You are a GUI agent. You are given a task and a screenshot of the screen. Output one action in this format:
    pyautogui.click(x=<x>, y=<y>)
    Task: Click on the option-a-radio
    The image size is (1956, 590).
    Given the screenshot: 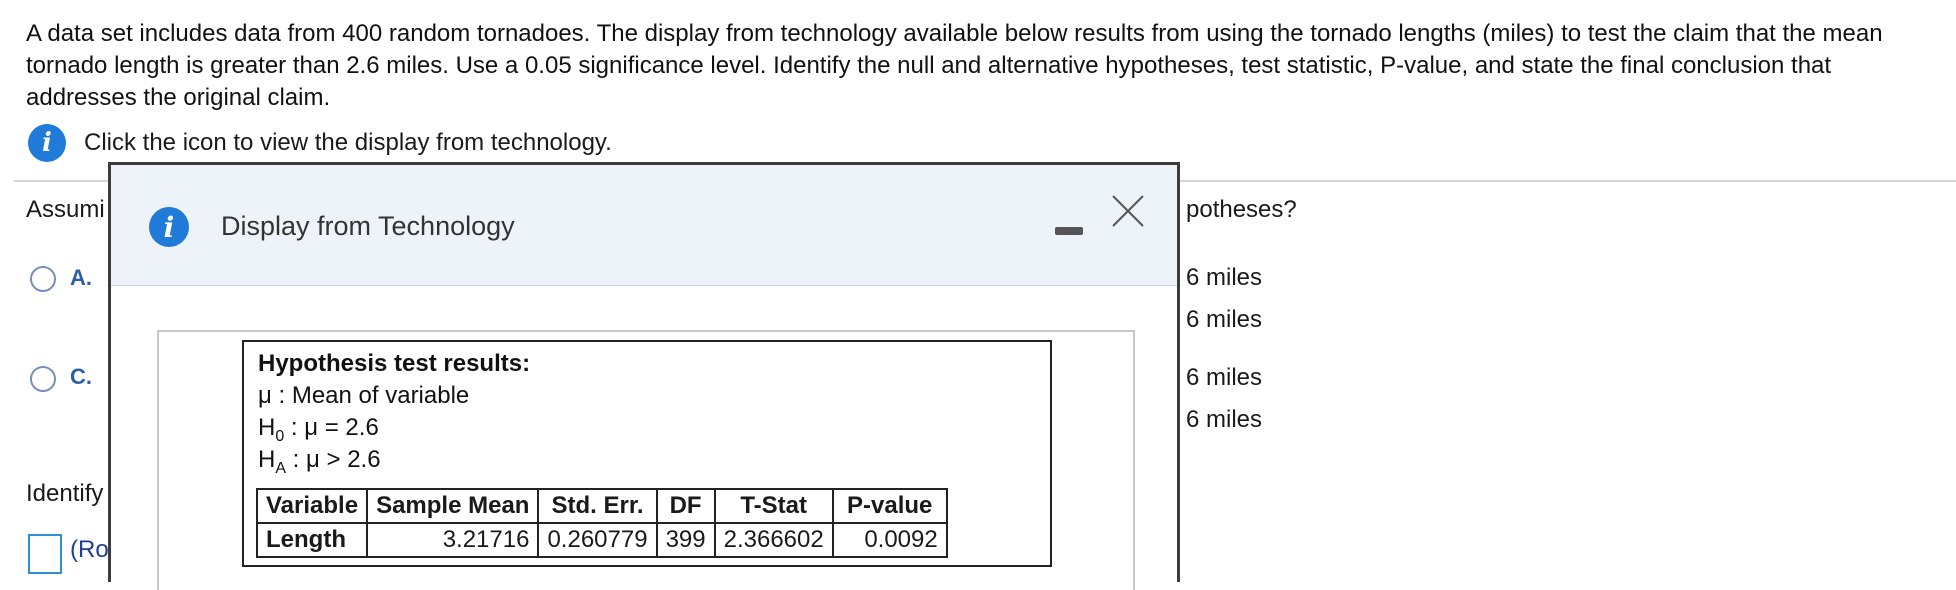 What is the action you would take?
    pyautogui.click(x=43, y=279)
    